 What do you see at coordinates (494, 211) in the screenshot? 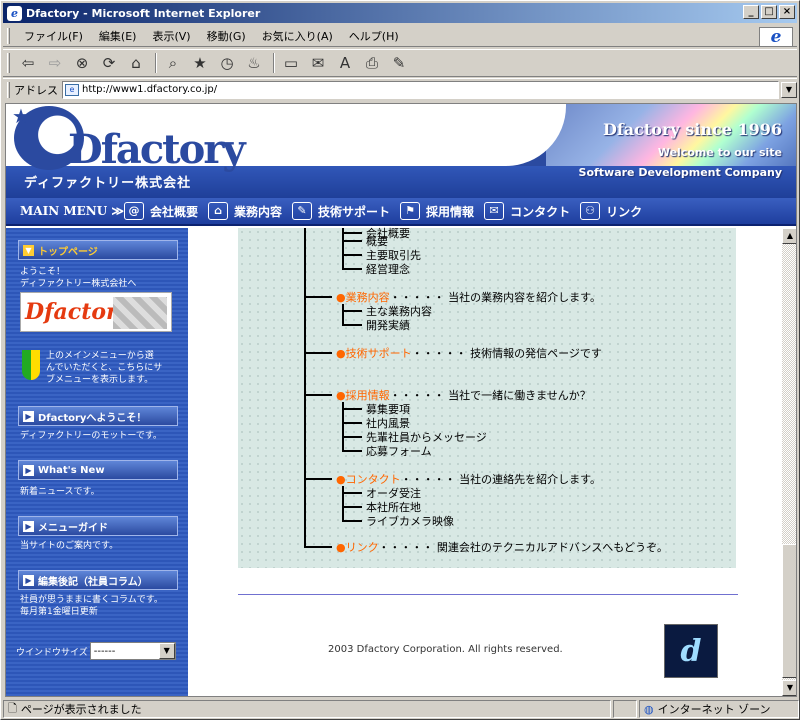
I see `envelope-icon: ✉` at bounding box center [494, 211].